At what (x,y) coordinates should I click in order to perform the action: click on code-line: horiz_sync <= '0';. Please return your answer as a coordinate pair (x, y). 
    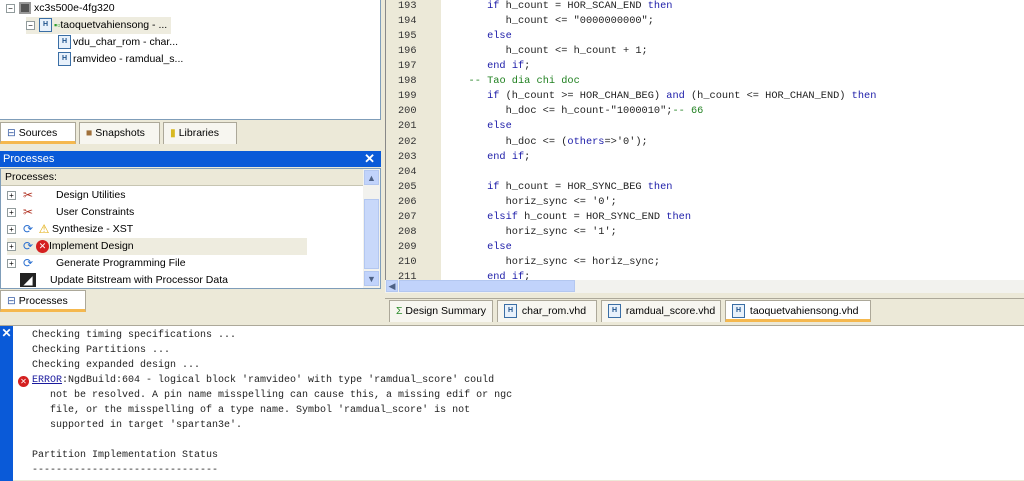
    Looking at the image, I should click on (533, 201).